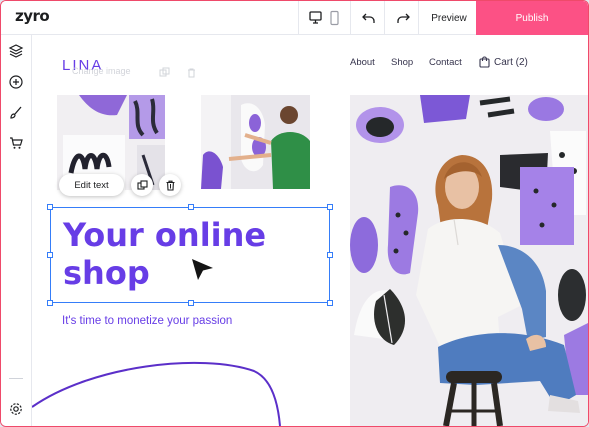 This screenshot has height=427, width=589. I want to click on nav-shop: Shop, so click(402, 62).